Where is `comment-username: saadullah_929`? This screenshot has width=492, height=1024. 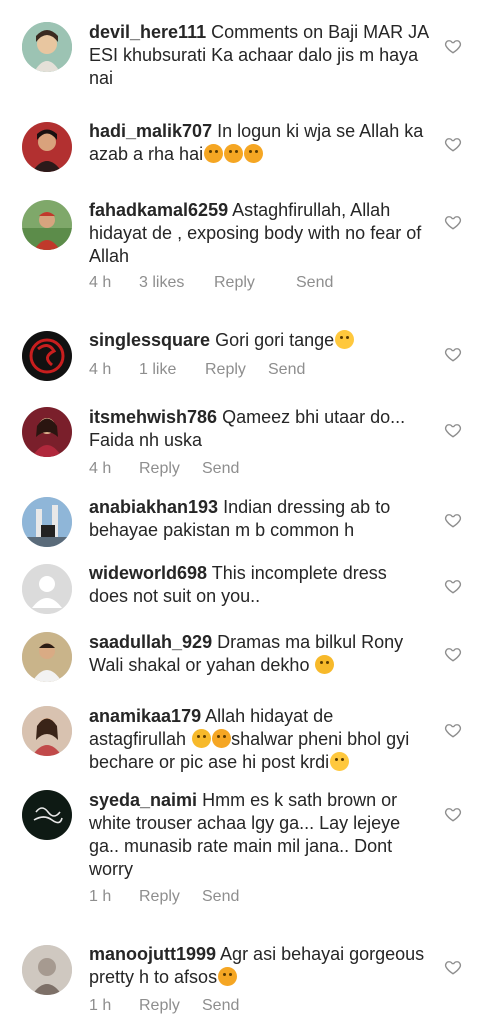 comment-username: saadullah_929 is located at coordinates (150, 642).